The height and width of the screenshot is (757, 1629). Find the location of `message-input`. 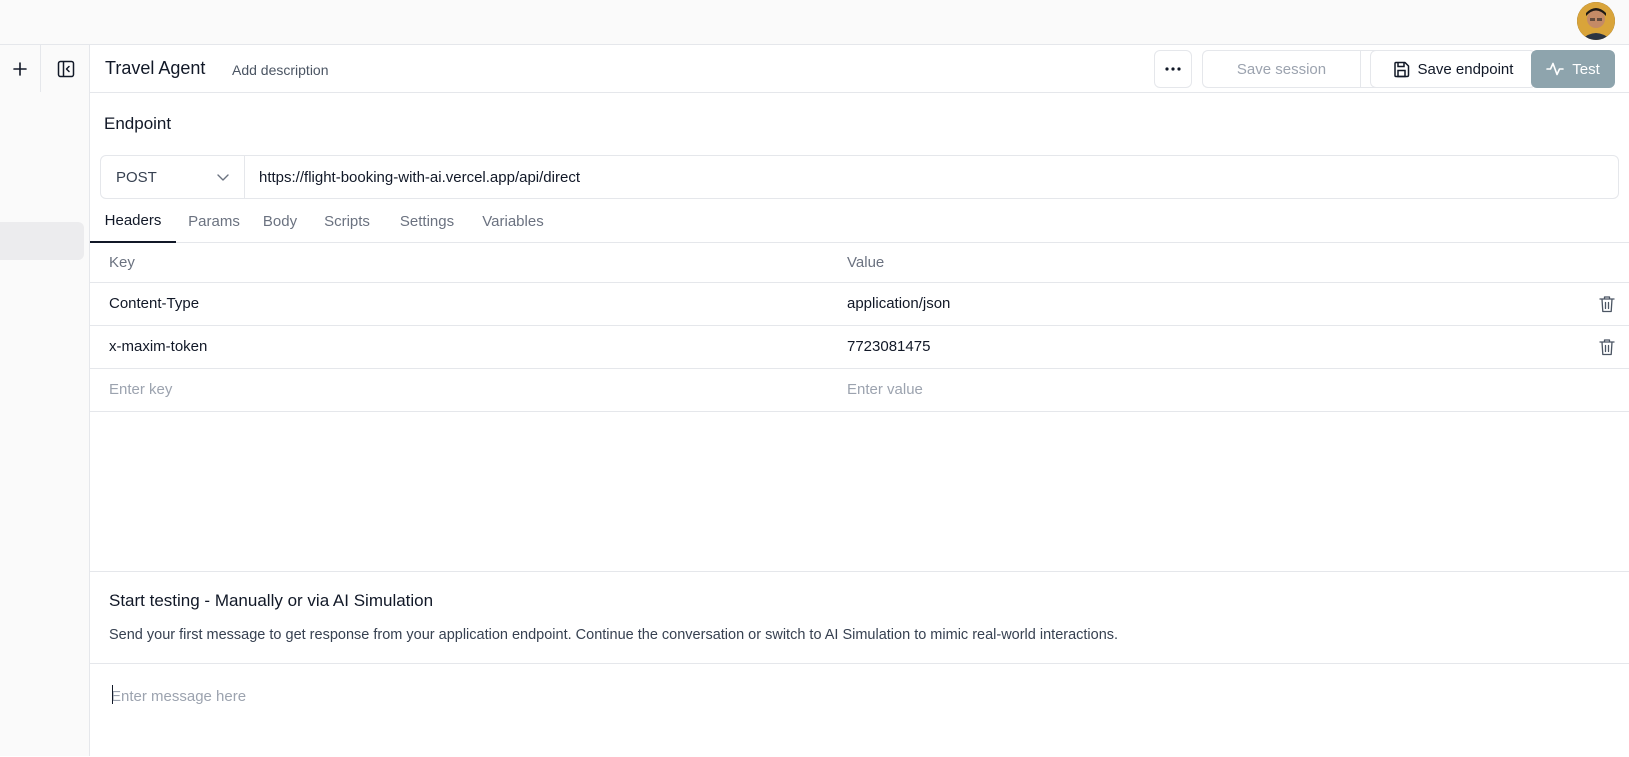

message-input is located at coordinates (811, 696).